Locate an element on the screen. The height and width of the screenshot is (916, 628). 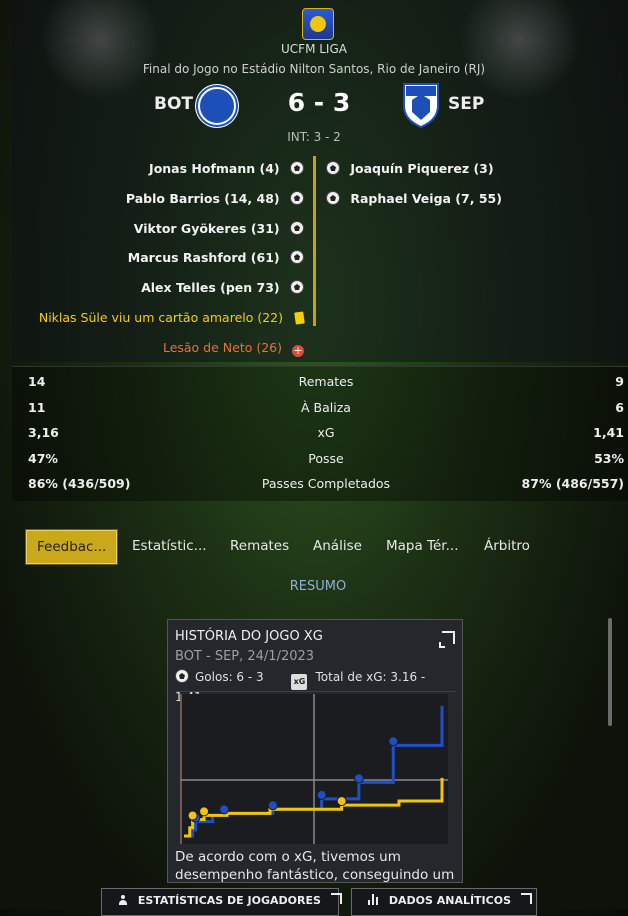
event-text: Marcus Rashford (61) is located at coordinates (203, 257).